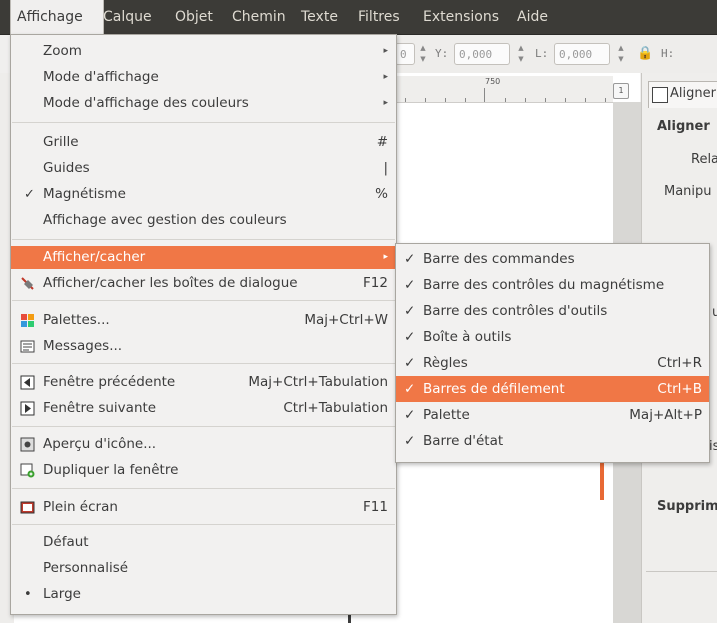  I want to click on h-label: H:, so click(668, 53).